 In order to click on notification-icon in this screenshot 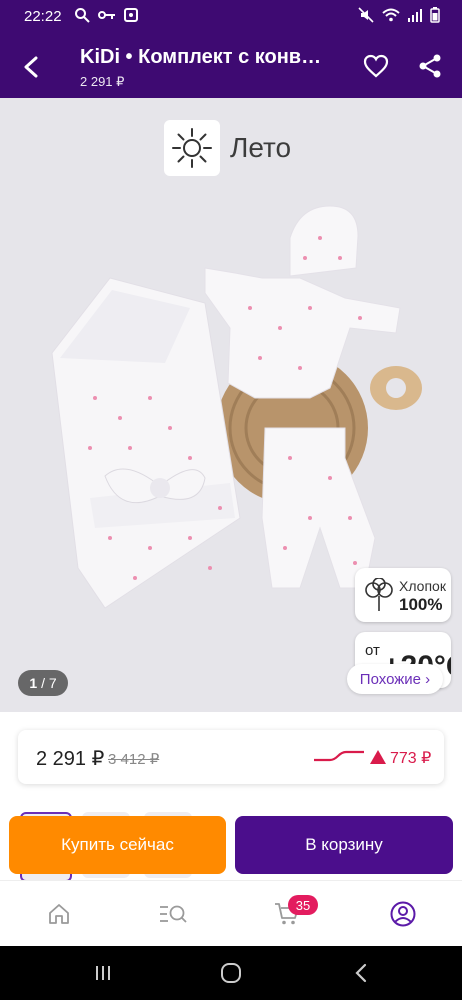, I will do `click(131, 15)`.